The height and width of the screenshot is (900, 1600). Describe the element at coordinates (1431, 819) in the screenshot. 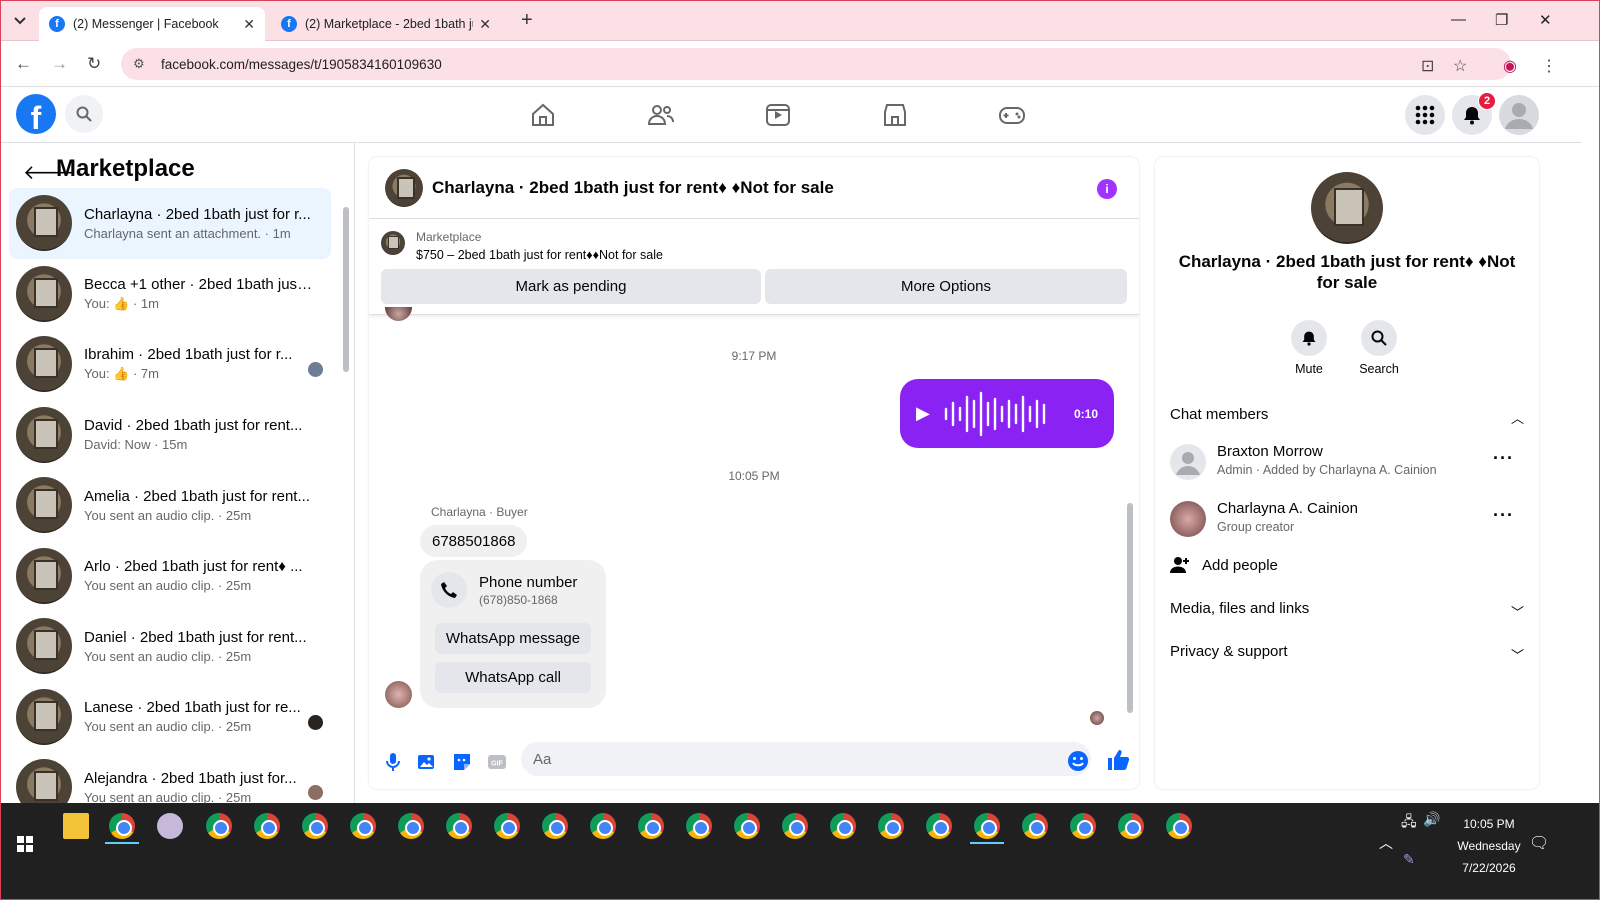

I see `volume-icon: 🔊` at that location.